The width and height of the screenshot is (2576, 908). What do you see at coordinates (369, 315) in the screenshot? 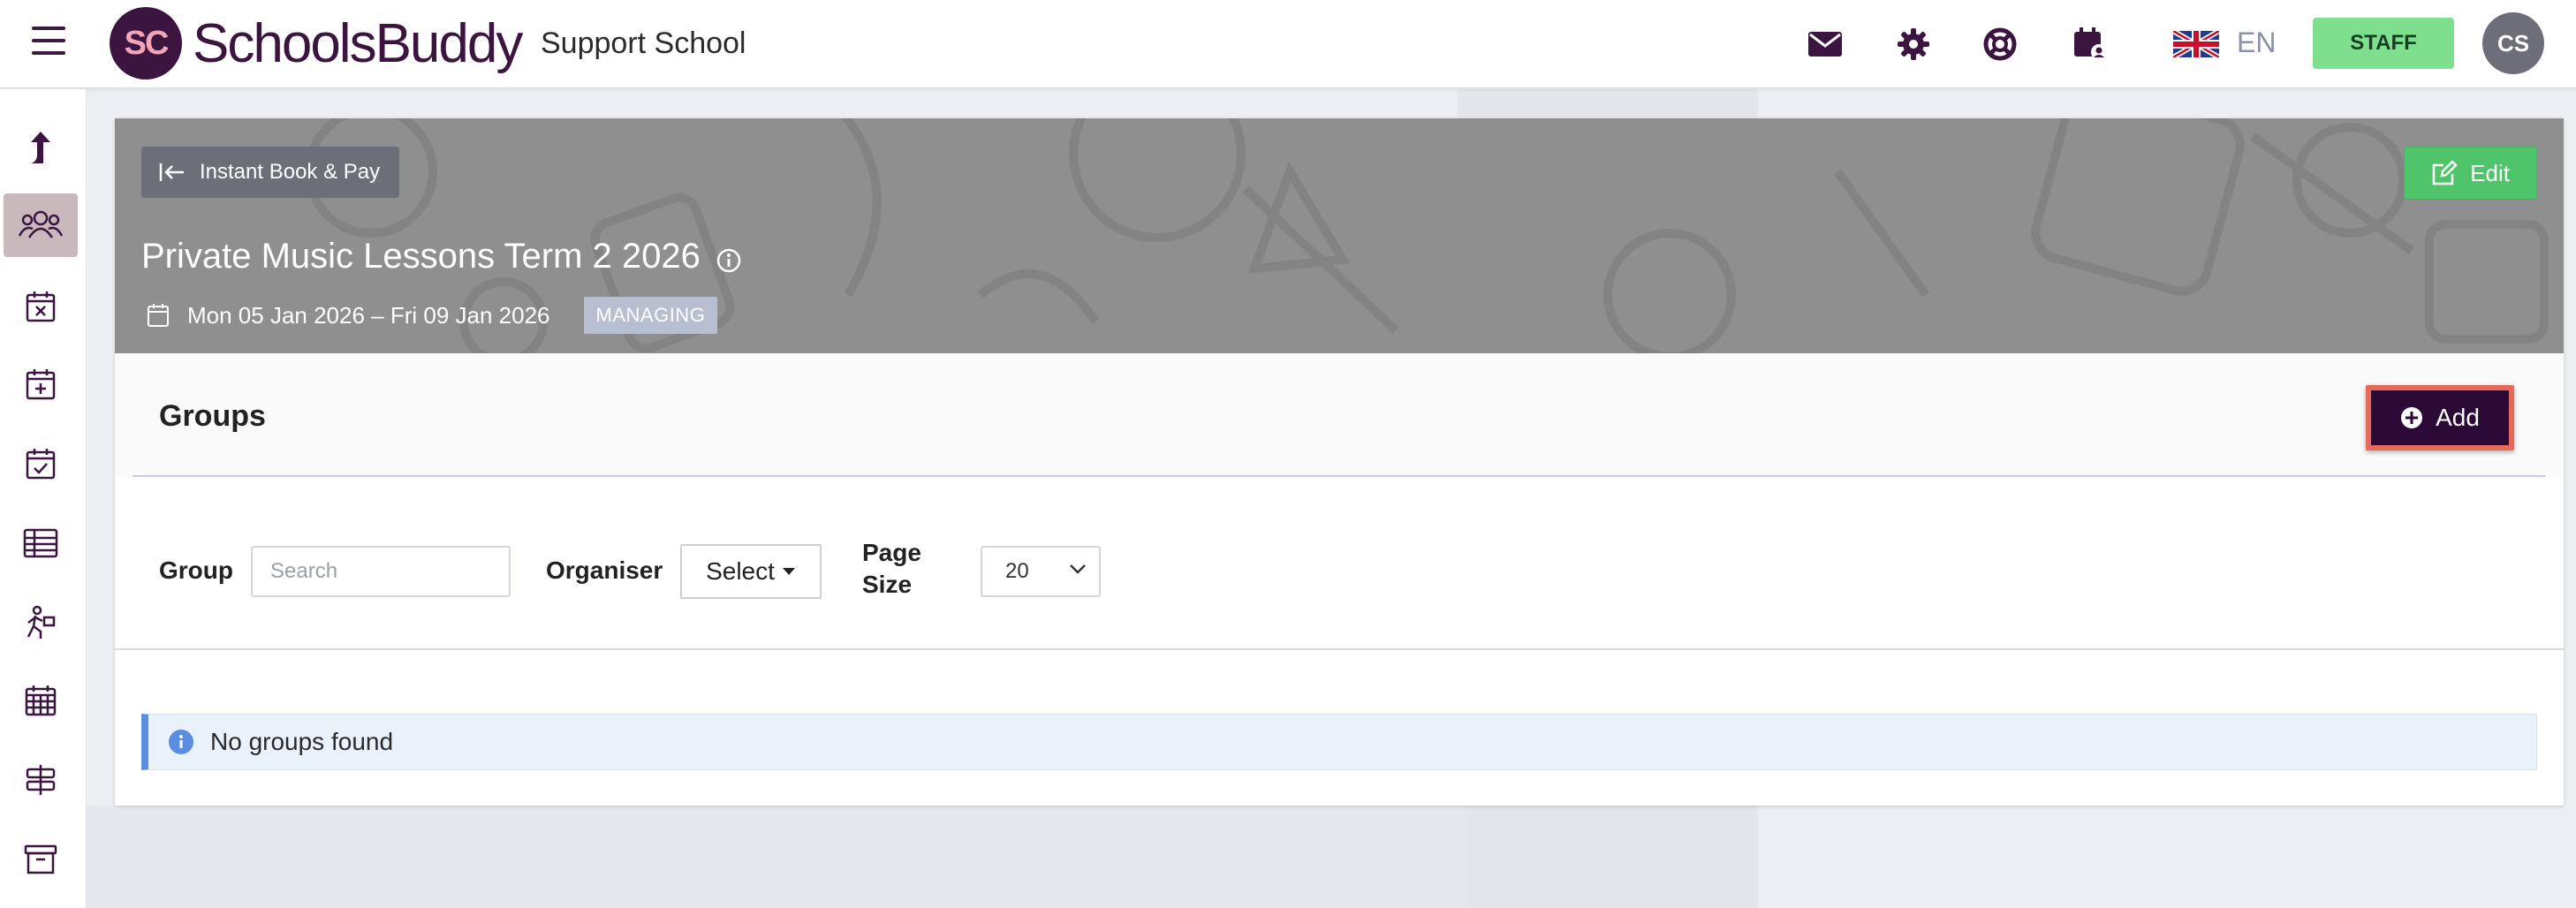
I see `date-range: Mon 05 Jan 2026 – Fri 09 Jan 2026` at bounding box center [369, 315].